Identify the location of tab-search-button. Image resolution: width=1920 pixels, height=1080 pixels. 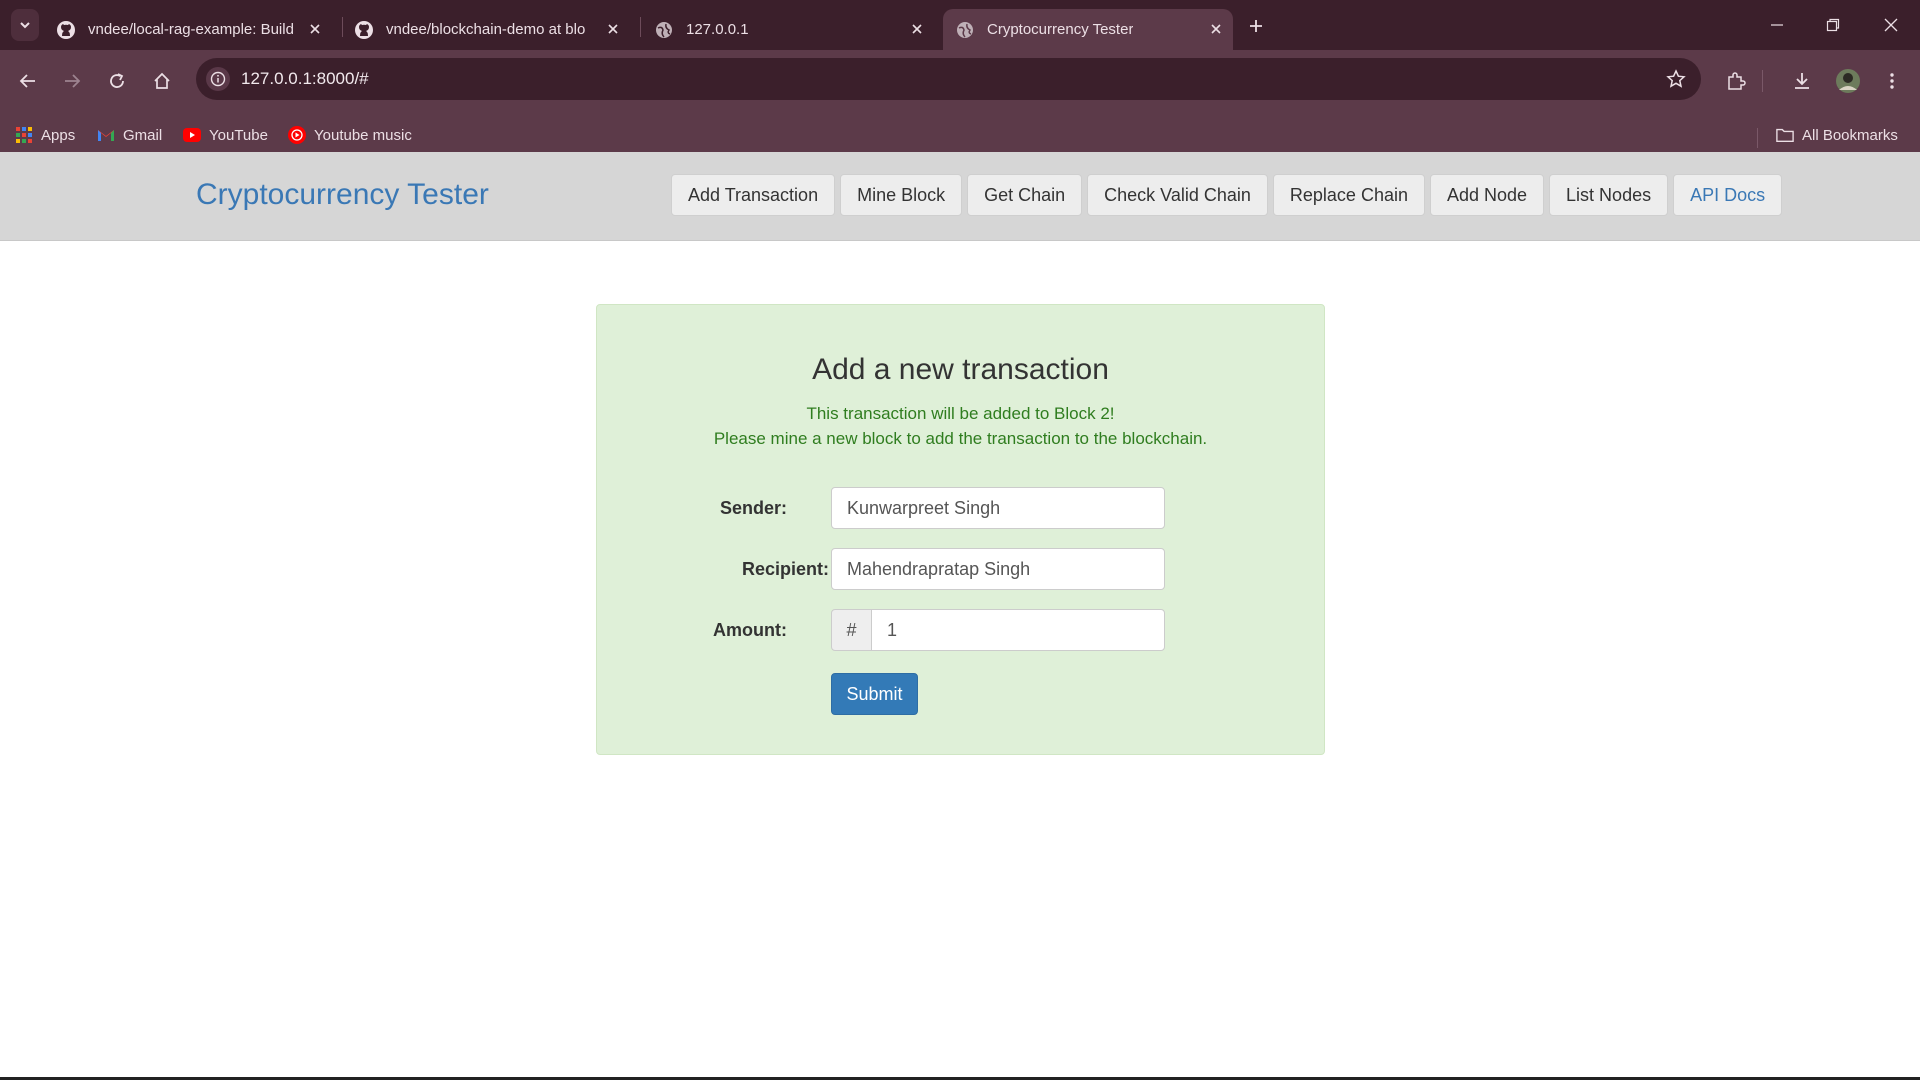
(25, 25).